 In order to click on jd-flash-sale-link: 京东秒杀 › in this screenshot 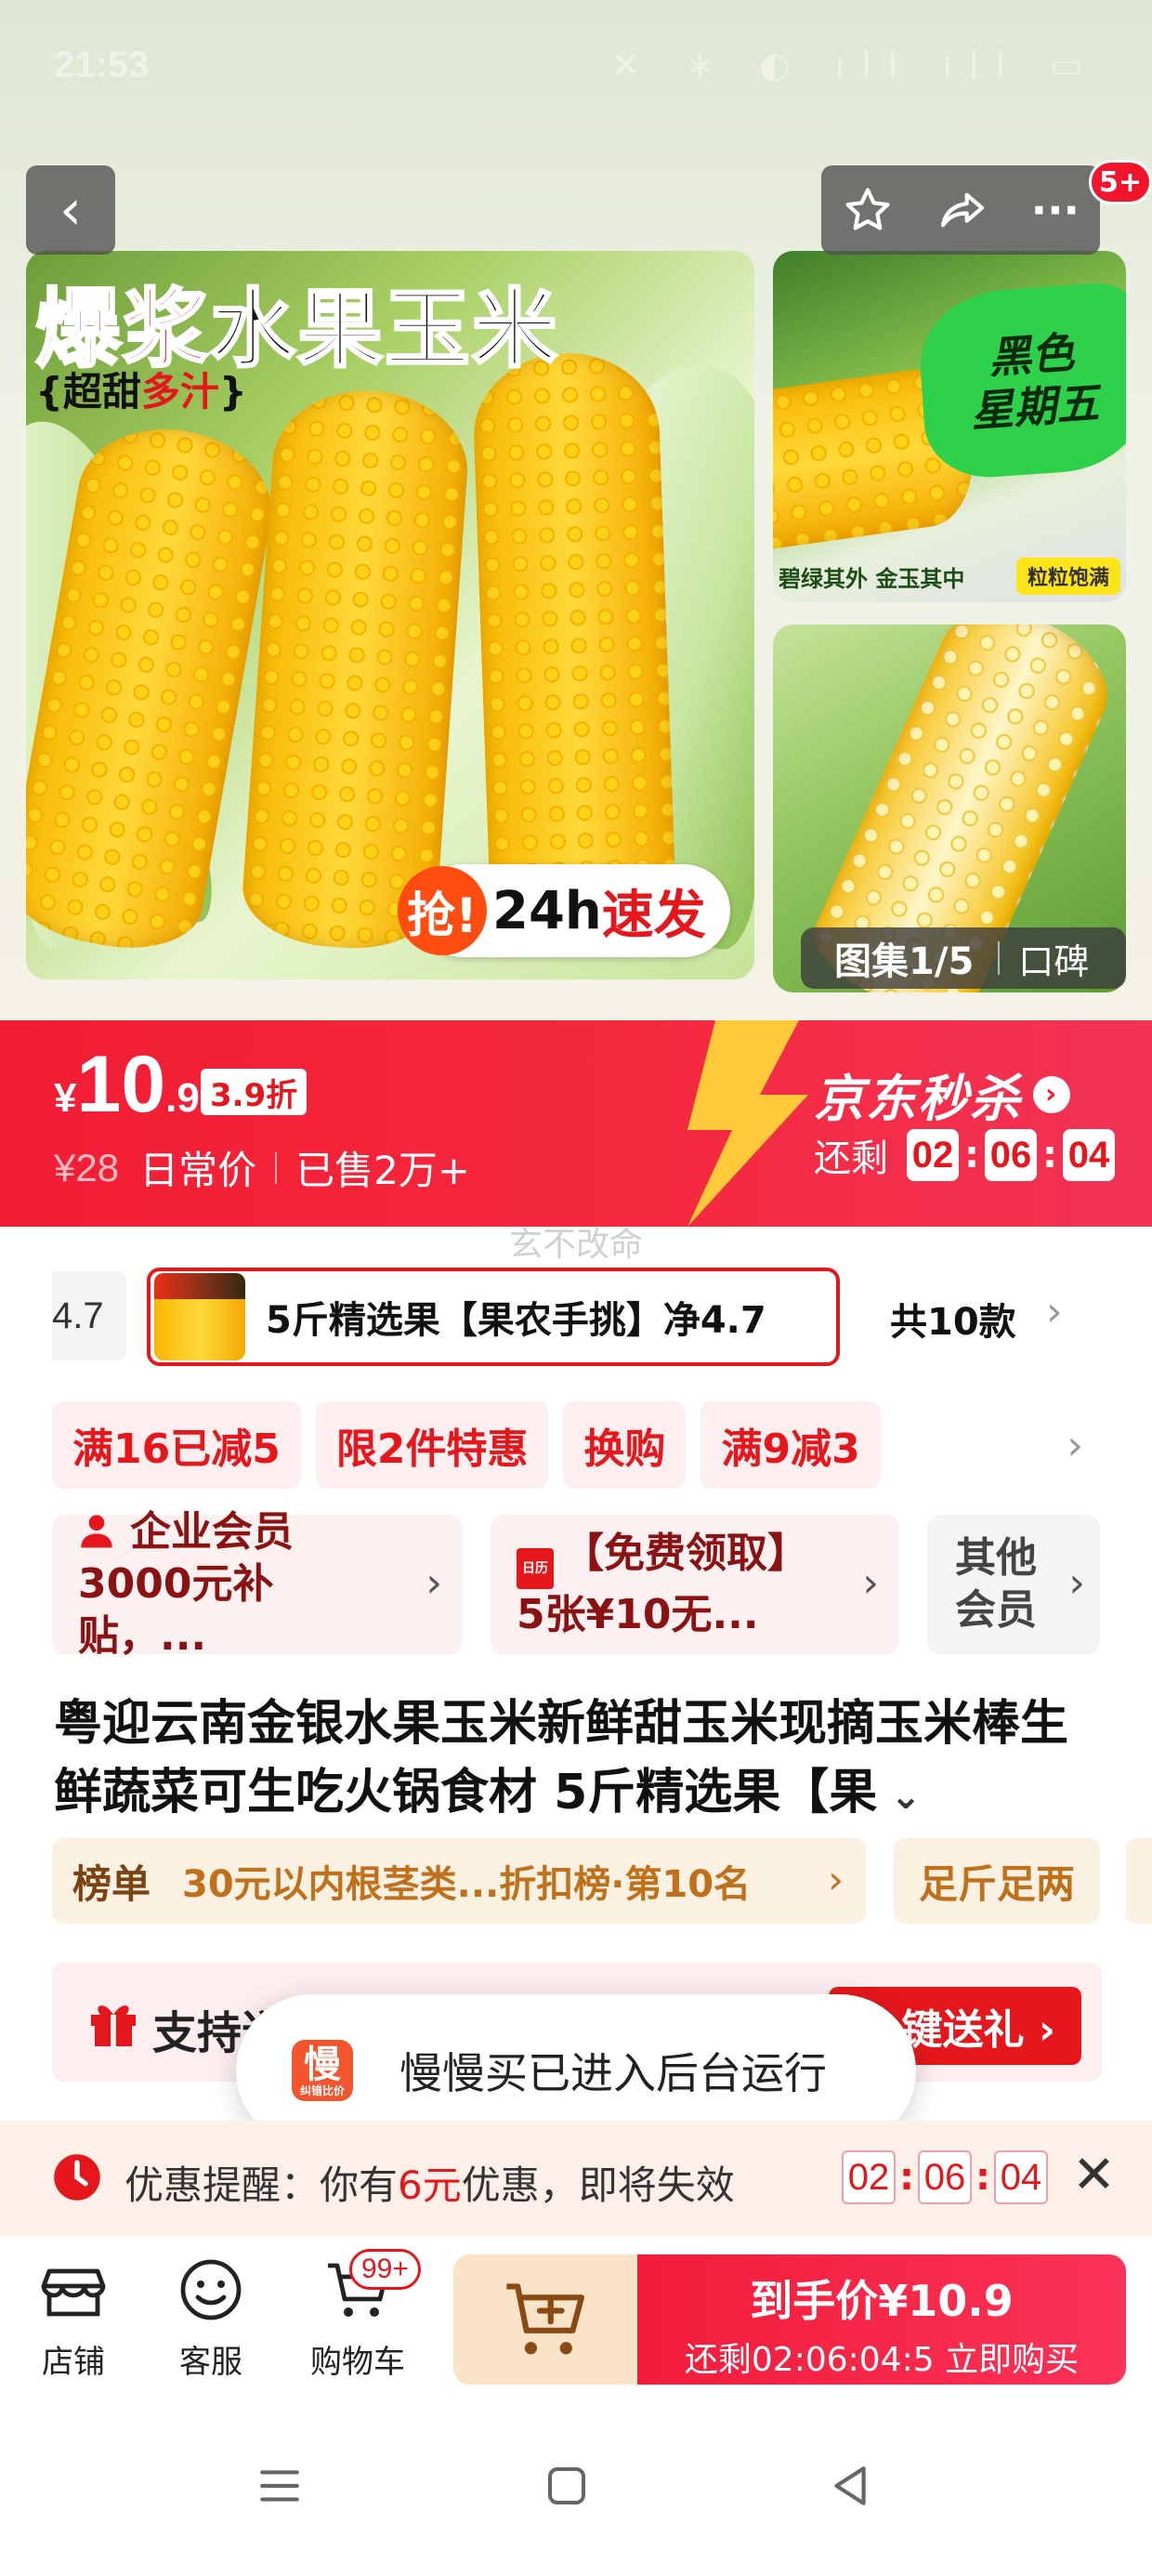, I will do `click(942, 1094)`.